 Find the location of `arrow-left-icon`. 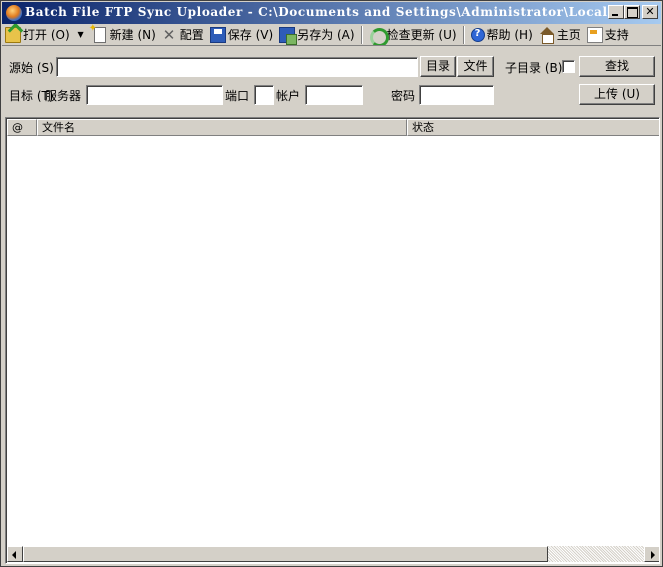

arrow-left-icon is located at coordinates (14, 555).